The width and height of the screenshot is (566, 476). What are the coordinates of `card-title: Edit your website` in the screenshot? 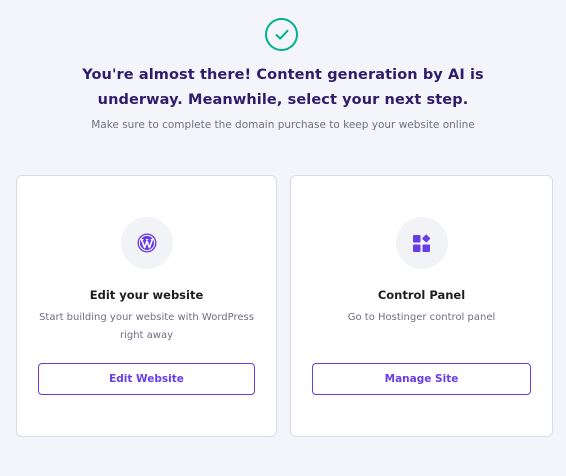 It's located at (146, 295).